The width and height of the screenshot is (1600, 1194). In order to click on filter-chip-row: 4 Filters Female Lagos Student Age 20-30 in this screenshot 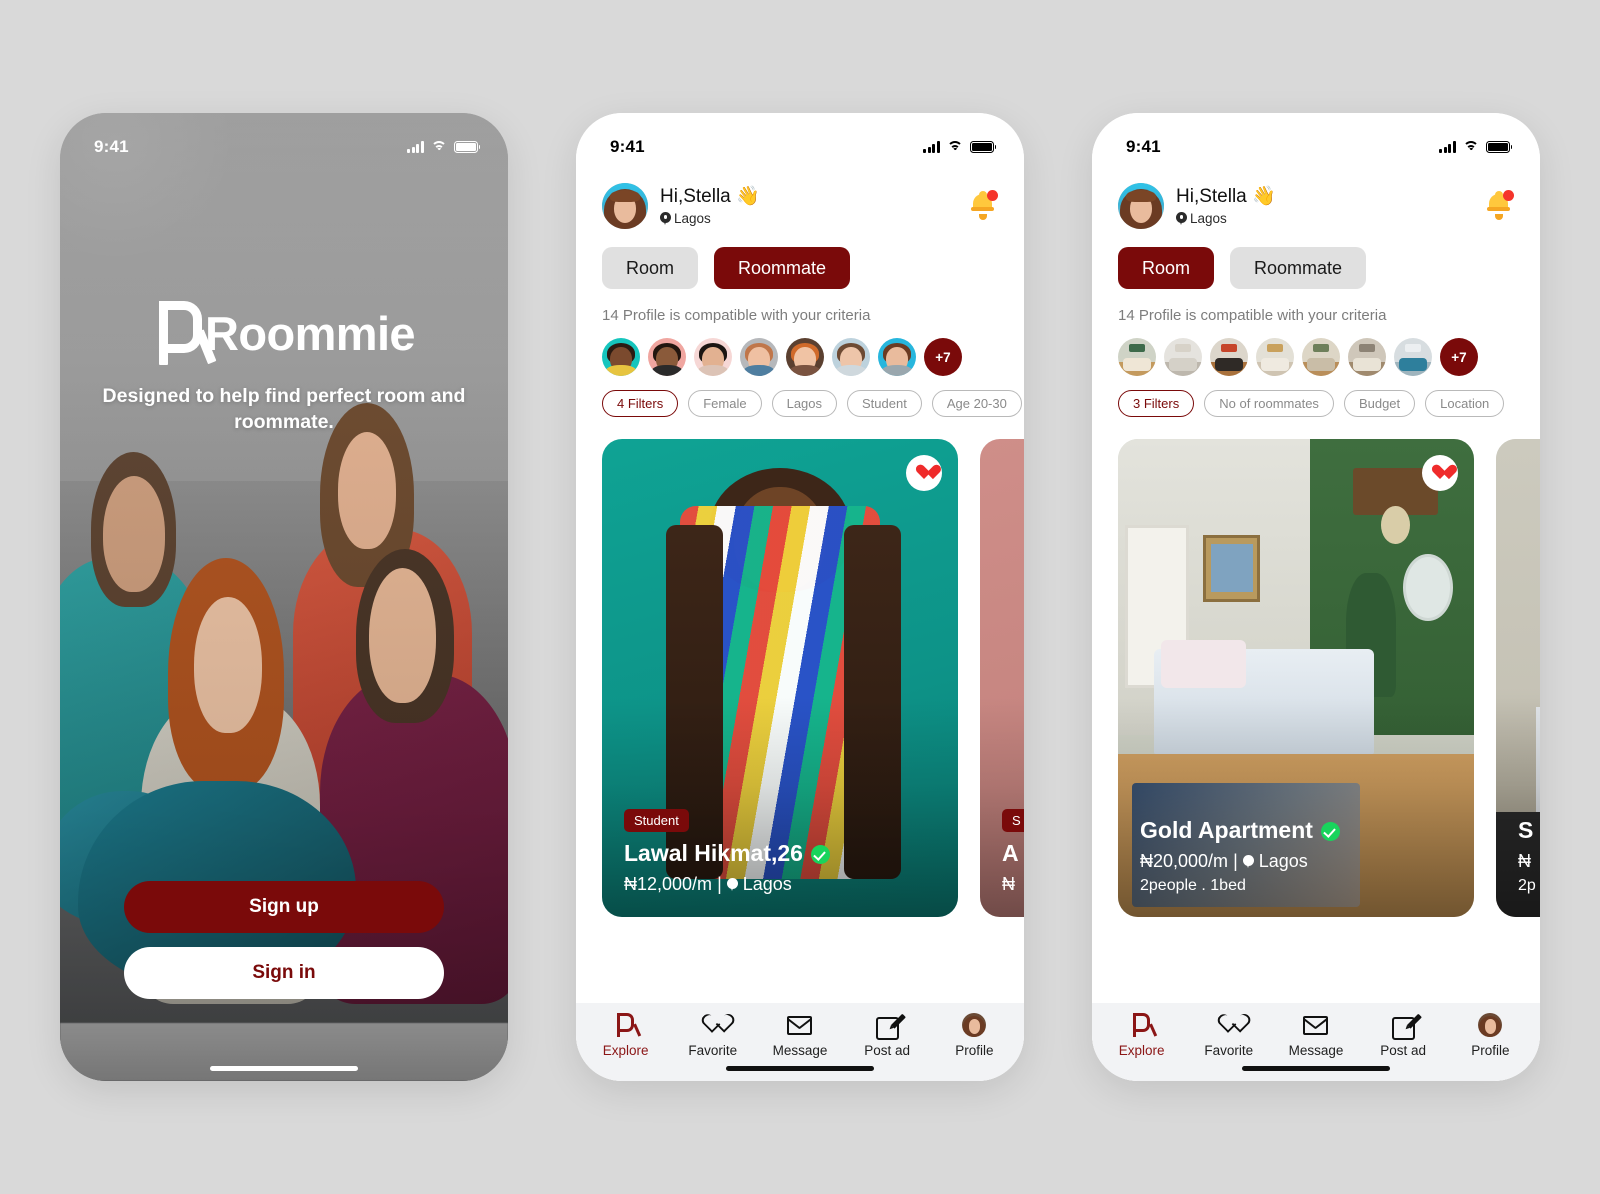, I will do `click(800, 396)`.